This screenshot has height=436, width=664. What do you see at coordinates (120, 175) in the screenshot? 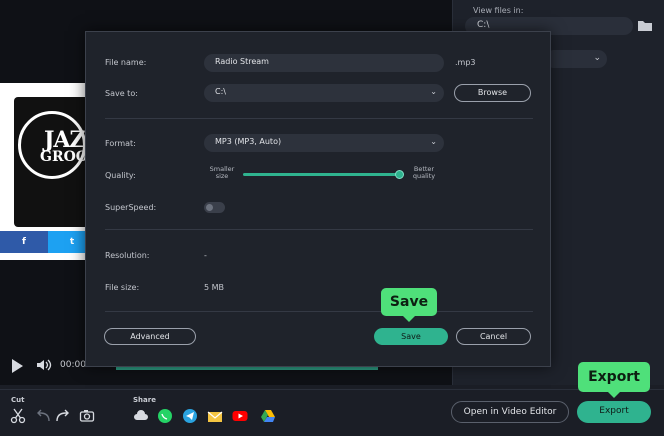
I see `quality-label: Quality:` at bounding box center [120, 175].